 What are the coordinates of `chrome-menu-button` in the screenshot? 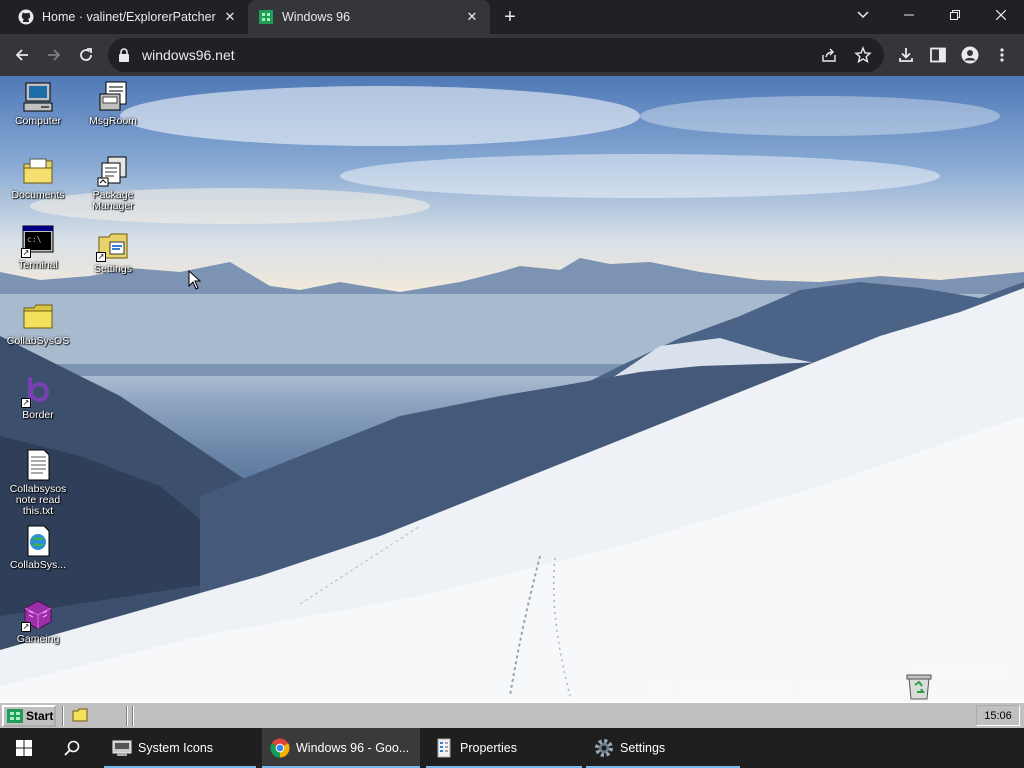 It's located at (1002, 55).